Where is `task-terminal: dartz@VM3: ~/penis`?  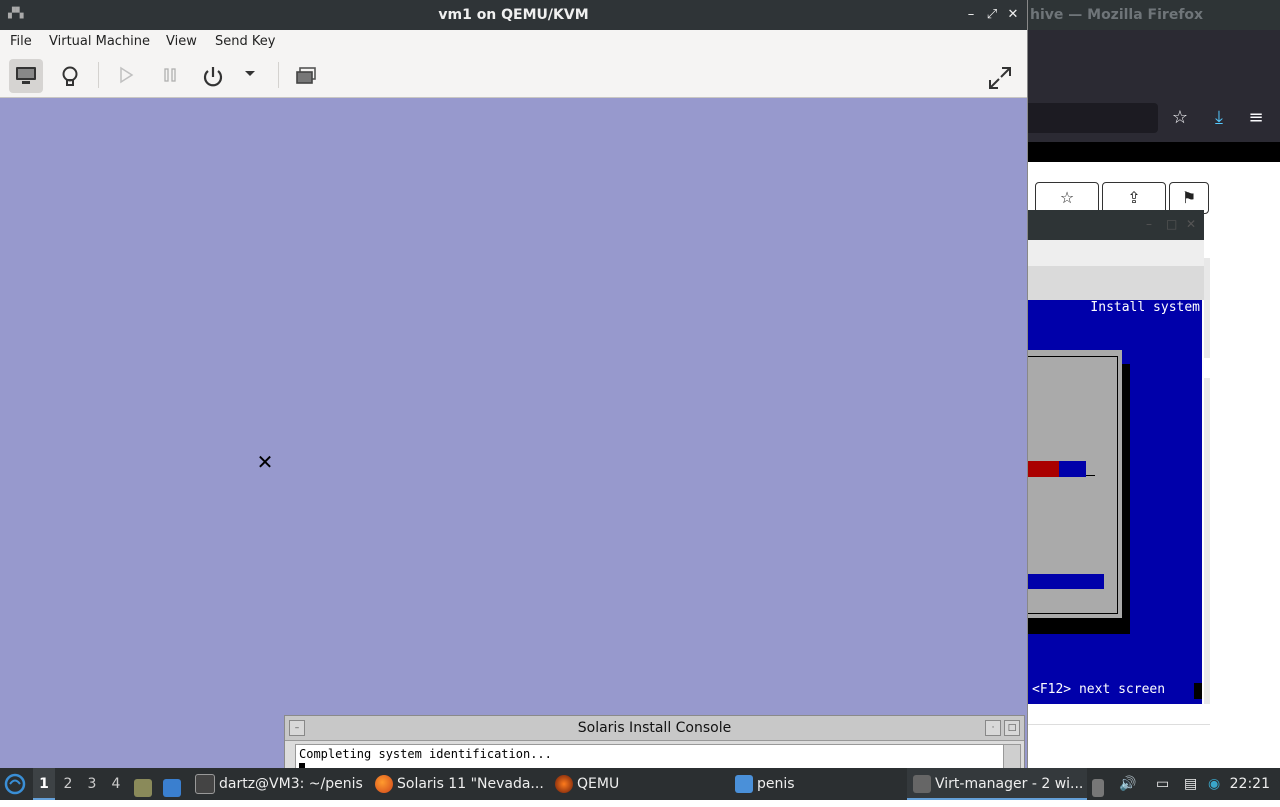
task-terminal: dartz@VM3: ~/penis is located at coordinates (279, 784).